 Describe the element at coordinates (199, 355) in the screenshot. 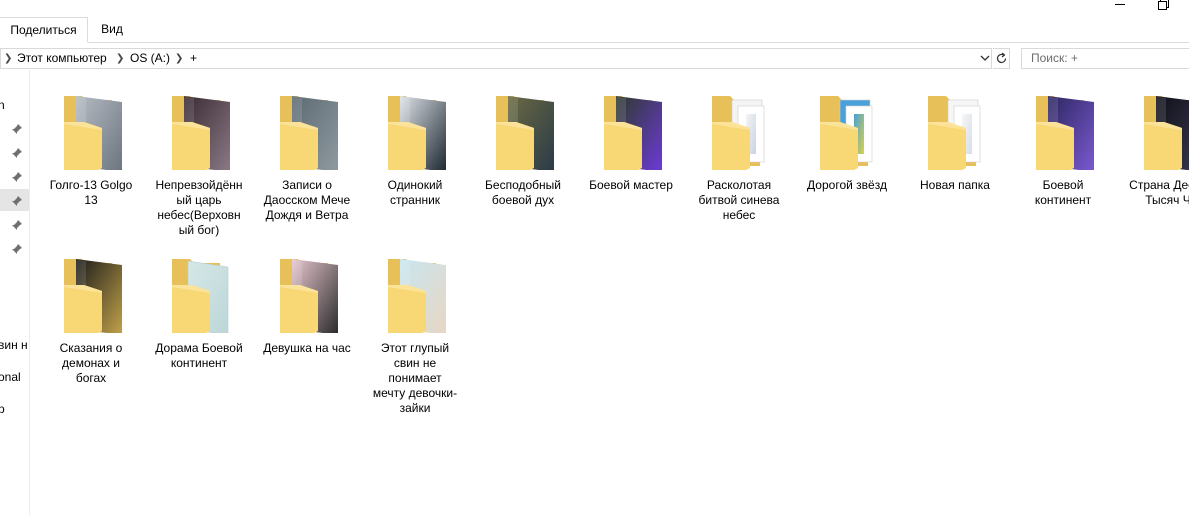

I see `folder-name: Дорама Боевой континент` at that location.